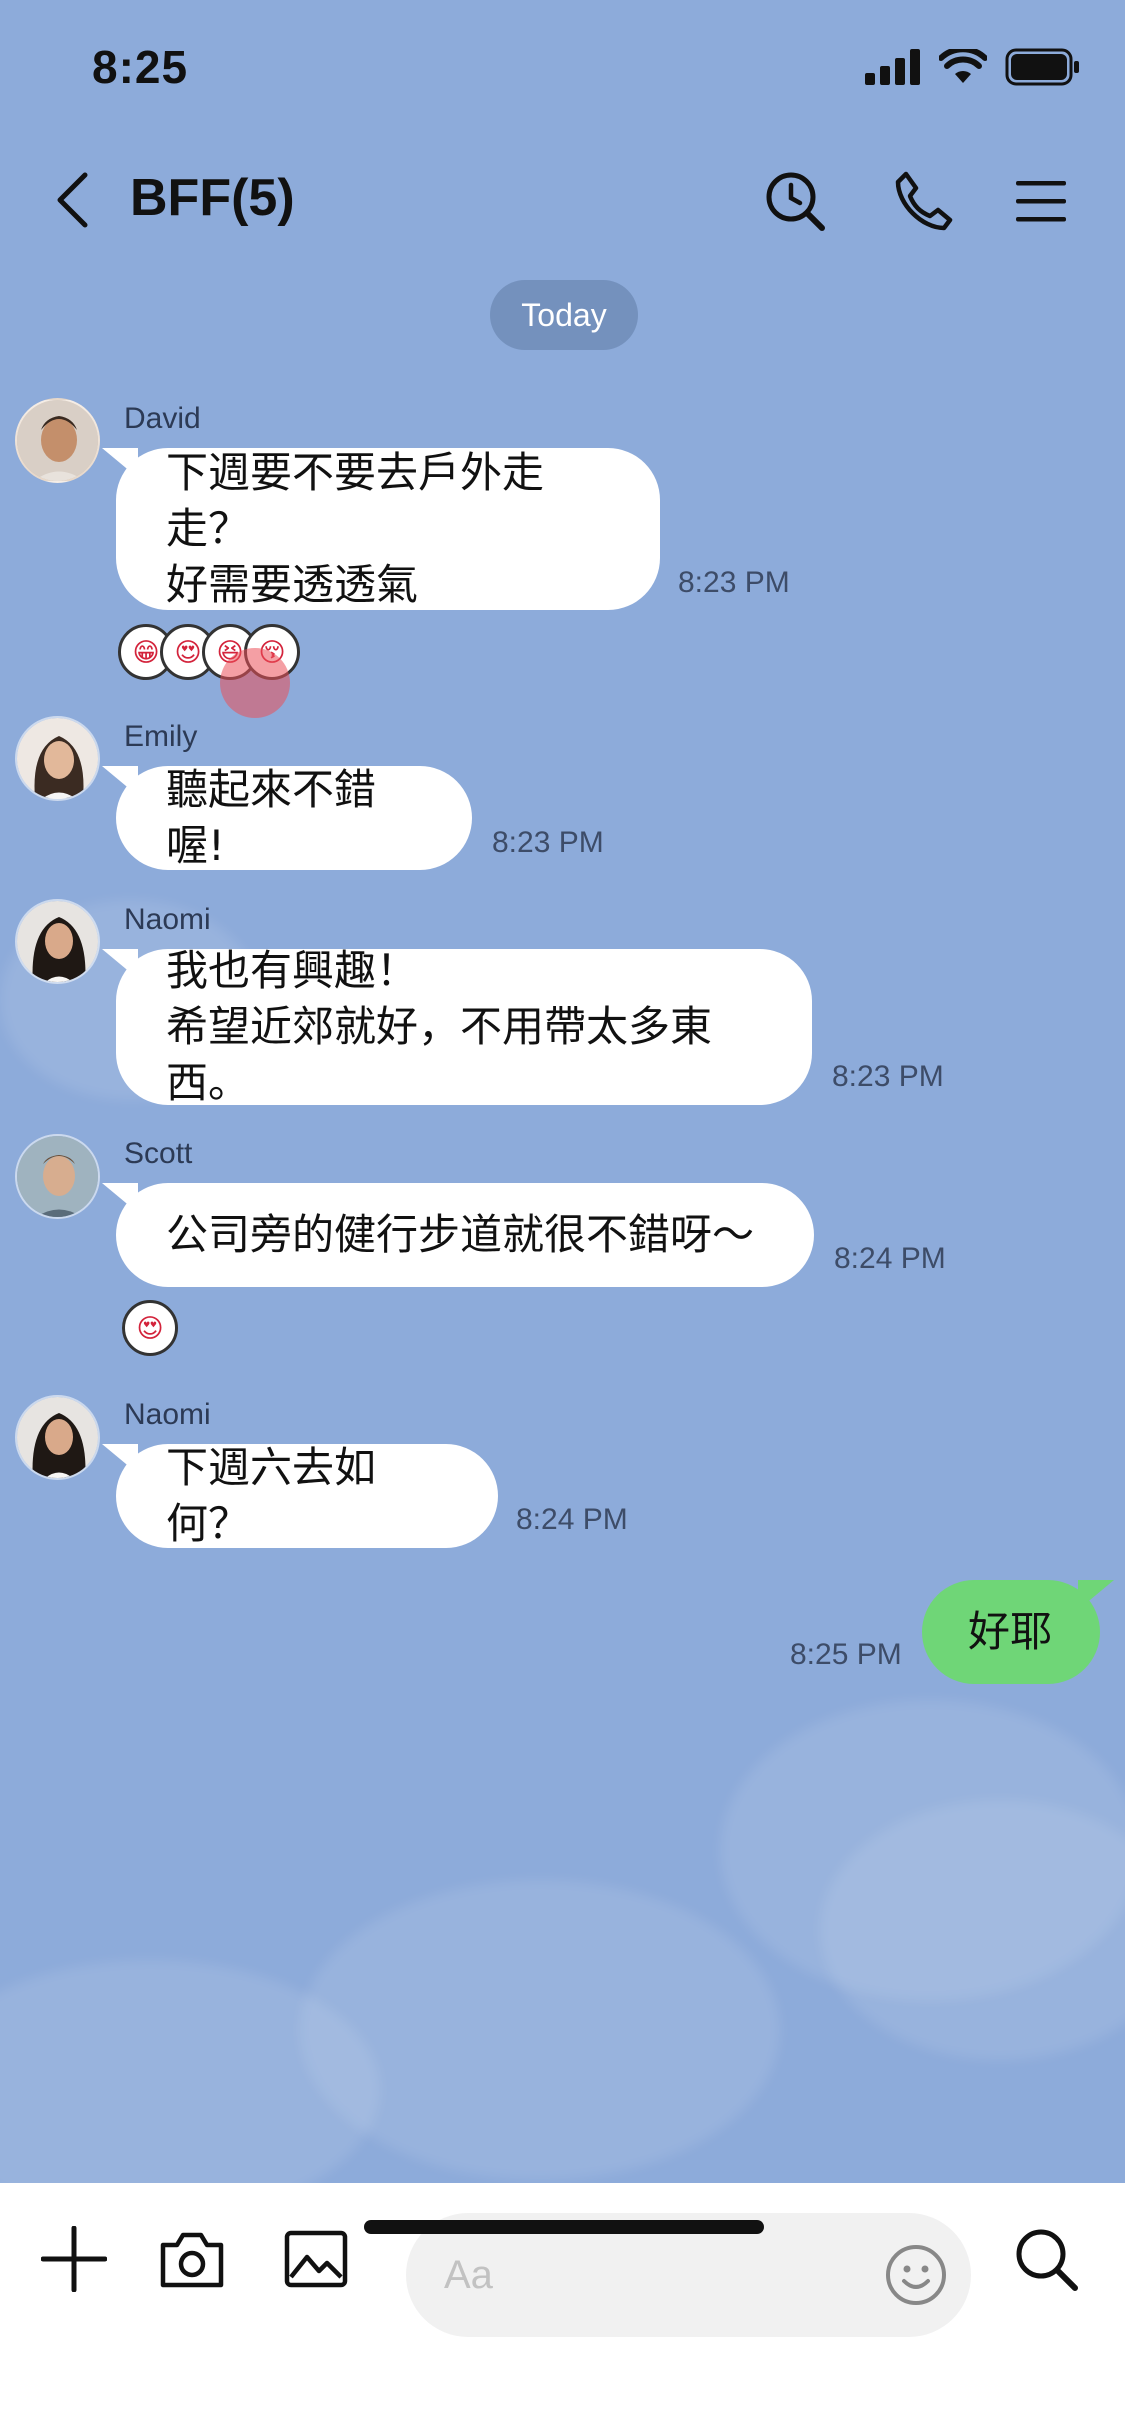 The height and width of the screenshot is (2436, 1125). I want to click on avatar-emily-icon, so click(57, 758).